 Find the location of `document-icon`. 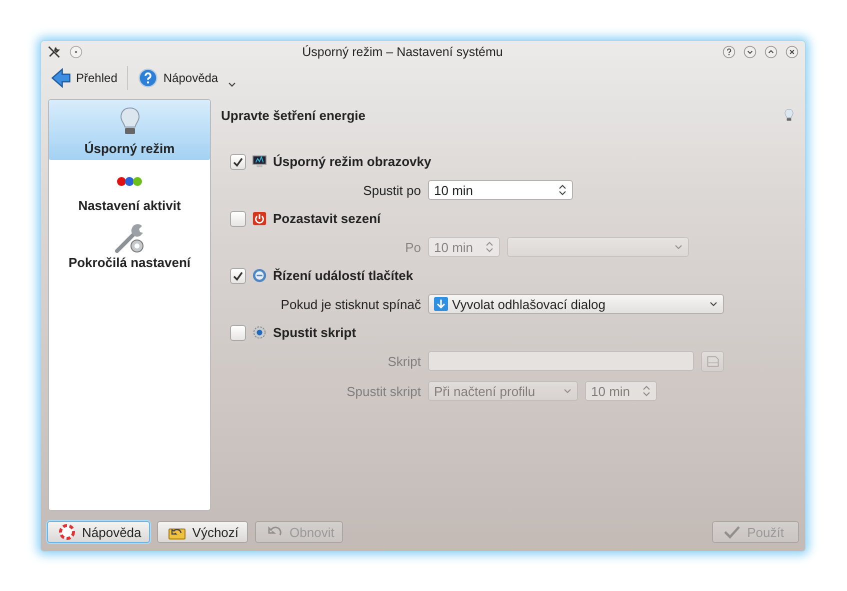

document-icon is located at coordinates (713, 361).